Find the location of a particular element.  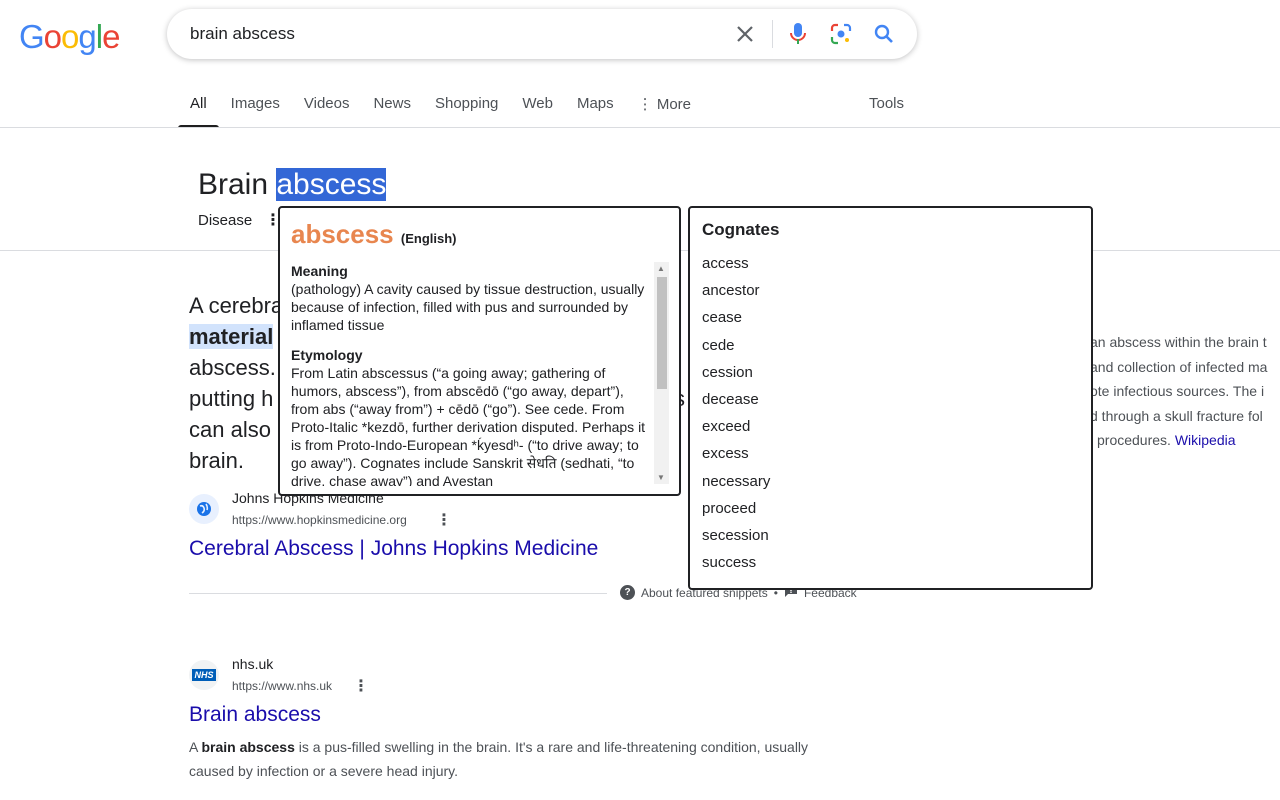

scroll-up-arrow-icon: ▲ is located at coordinates (661, 268).